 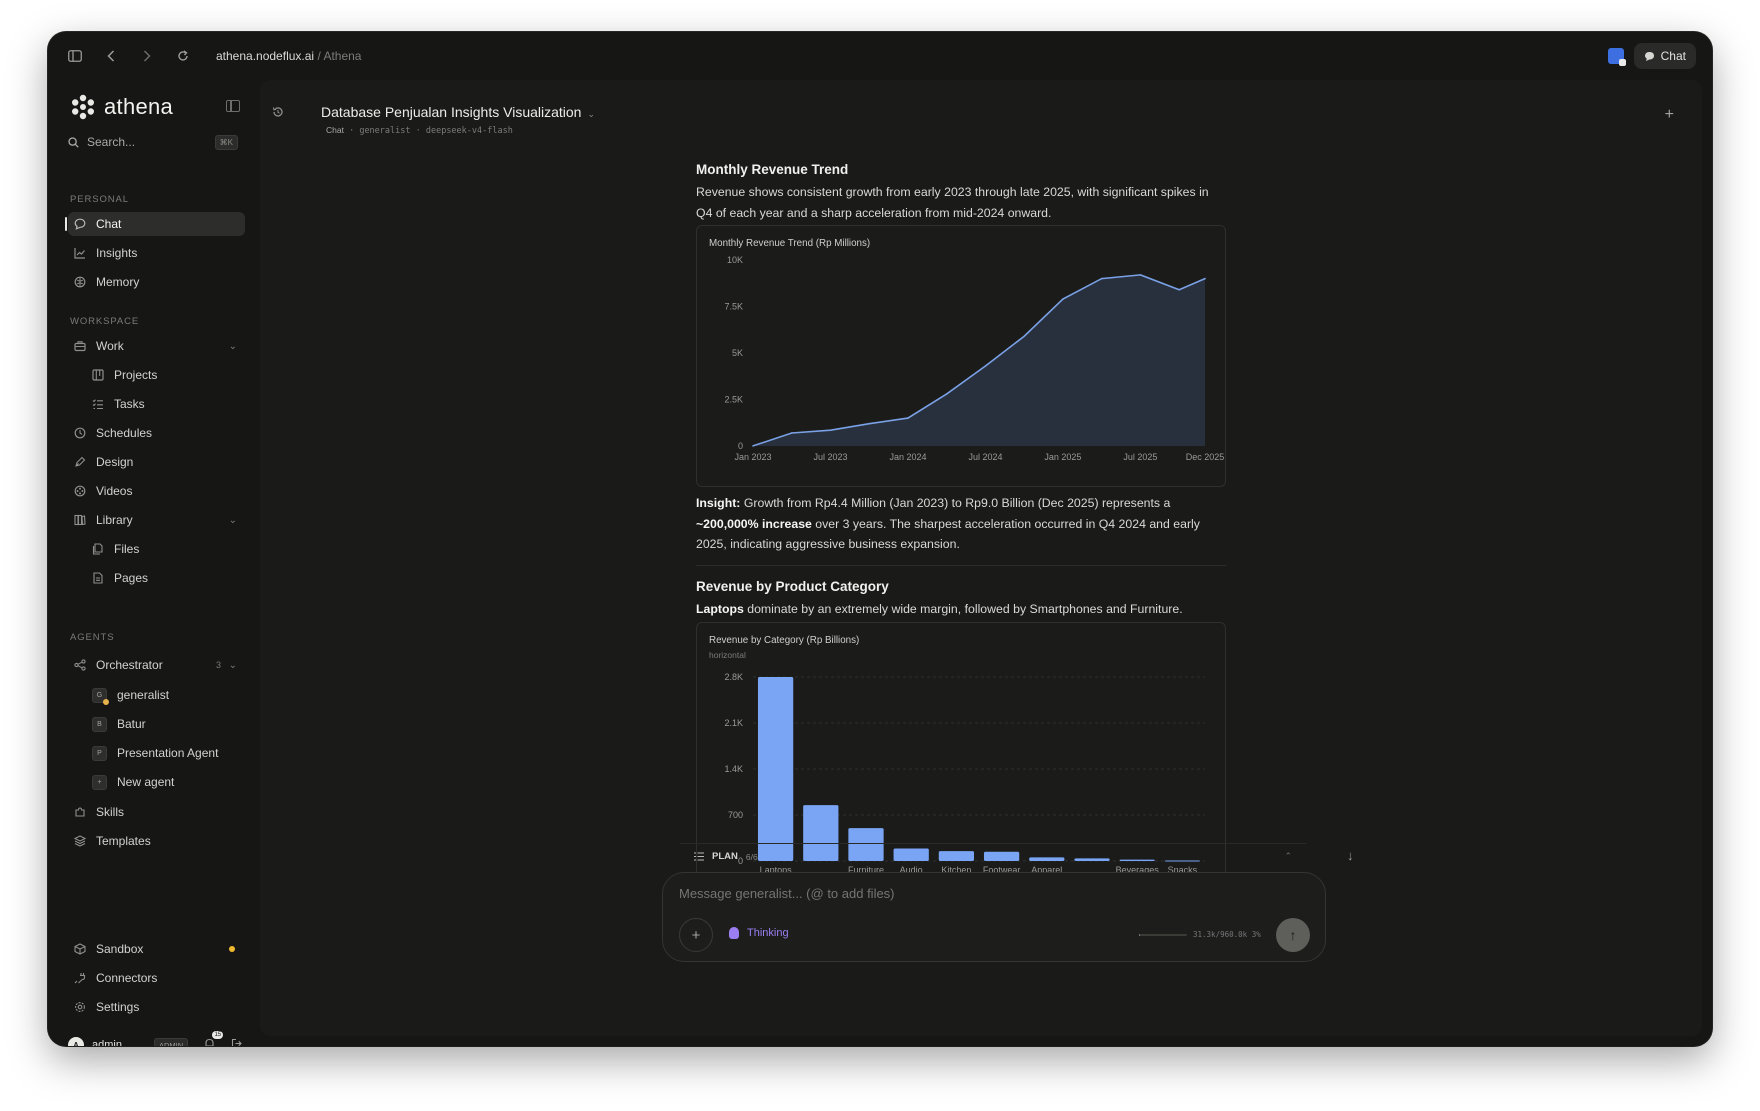 What do you see at coordinates (165, 695) in the screenshot?
I see `agent-item-generalist: G generalist` at bounding box center [165, 695].